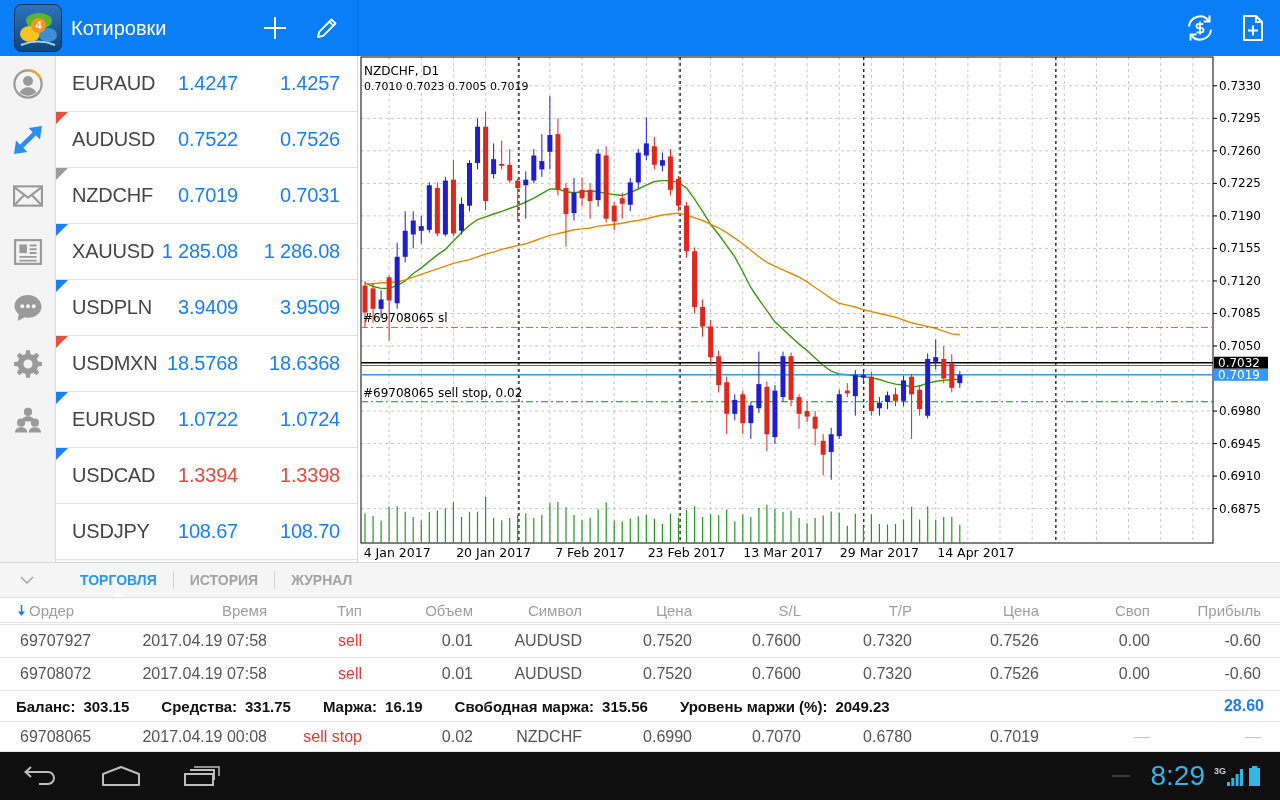 The width and height of the screenshot is (1280, 800). I want to click on table-cell: 0.7520, so click(667, 641).